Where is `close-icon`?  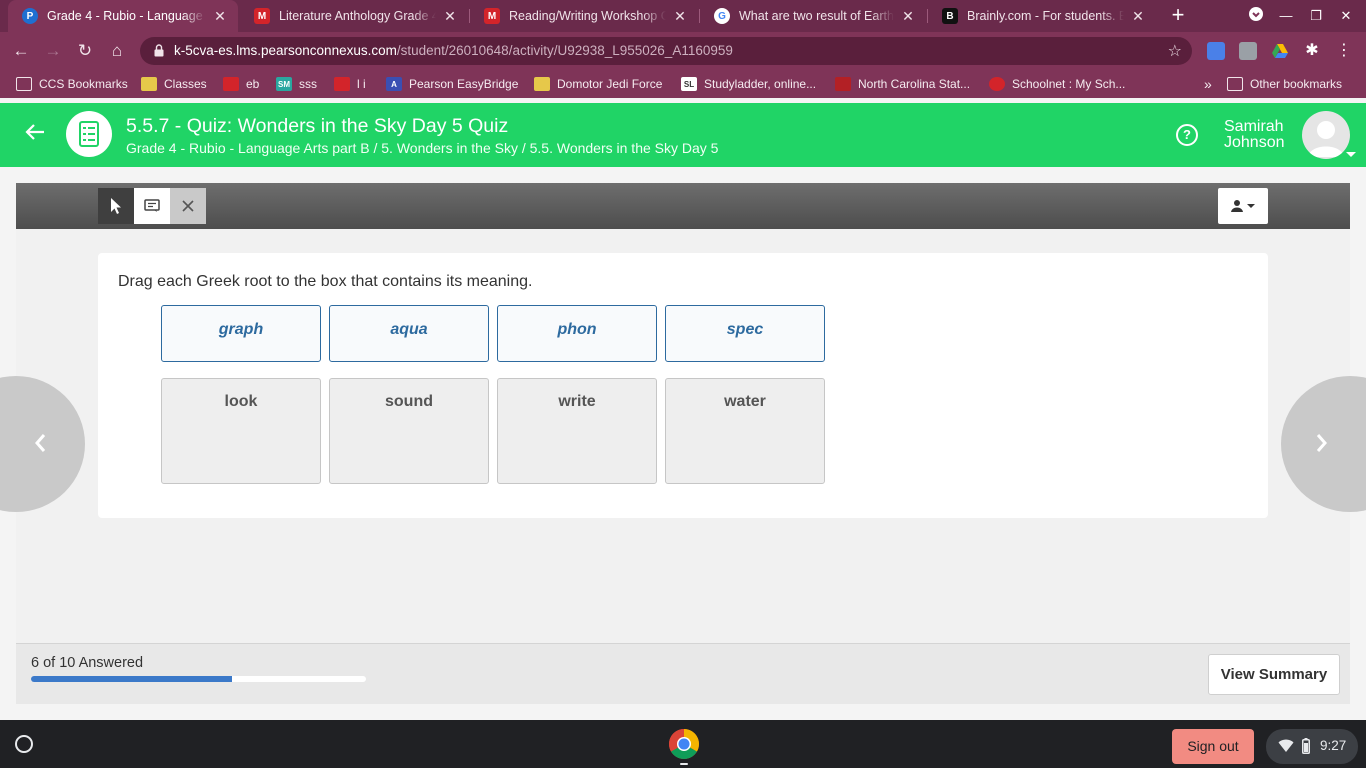
close-icon is located at coordinates (188, 206).